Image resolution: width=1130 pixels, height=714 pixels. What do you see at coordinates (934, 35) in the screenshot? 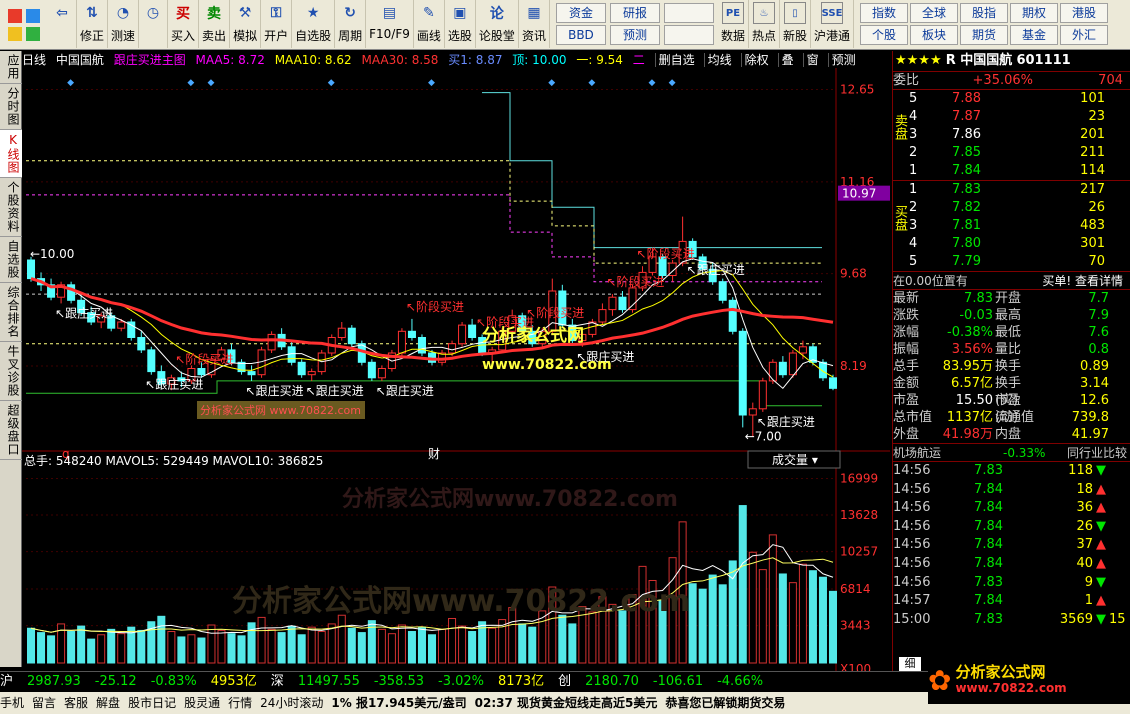
I see `market-button-6: 板块` at bounding box center [934, 35].